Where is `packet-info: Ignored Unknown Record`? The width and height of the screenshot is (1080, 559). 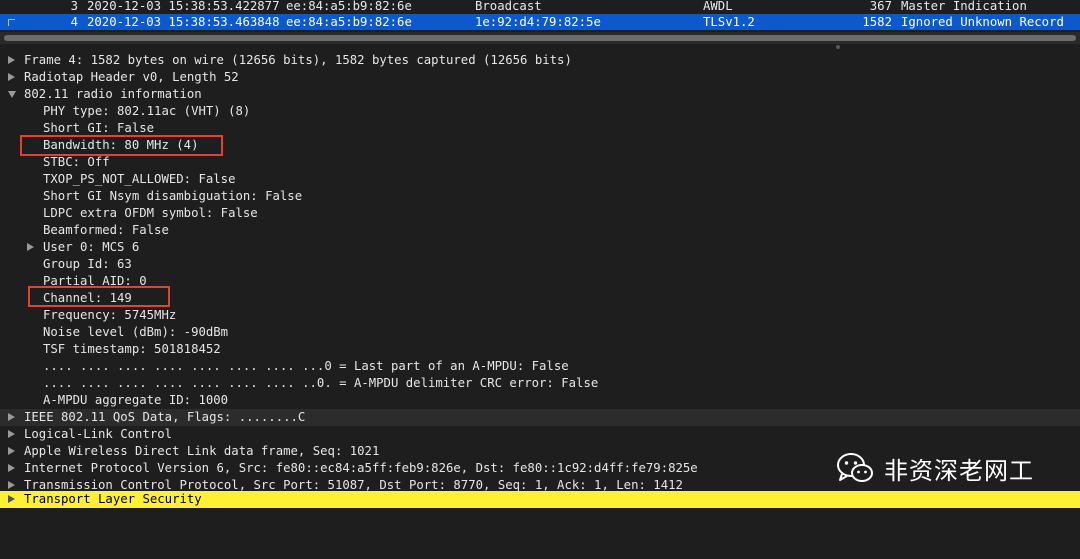 packet-info: Ignored Unknown Record is located at coordinates (982, 22).